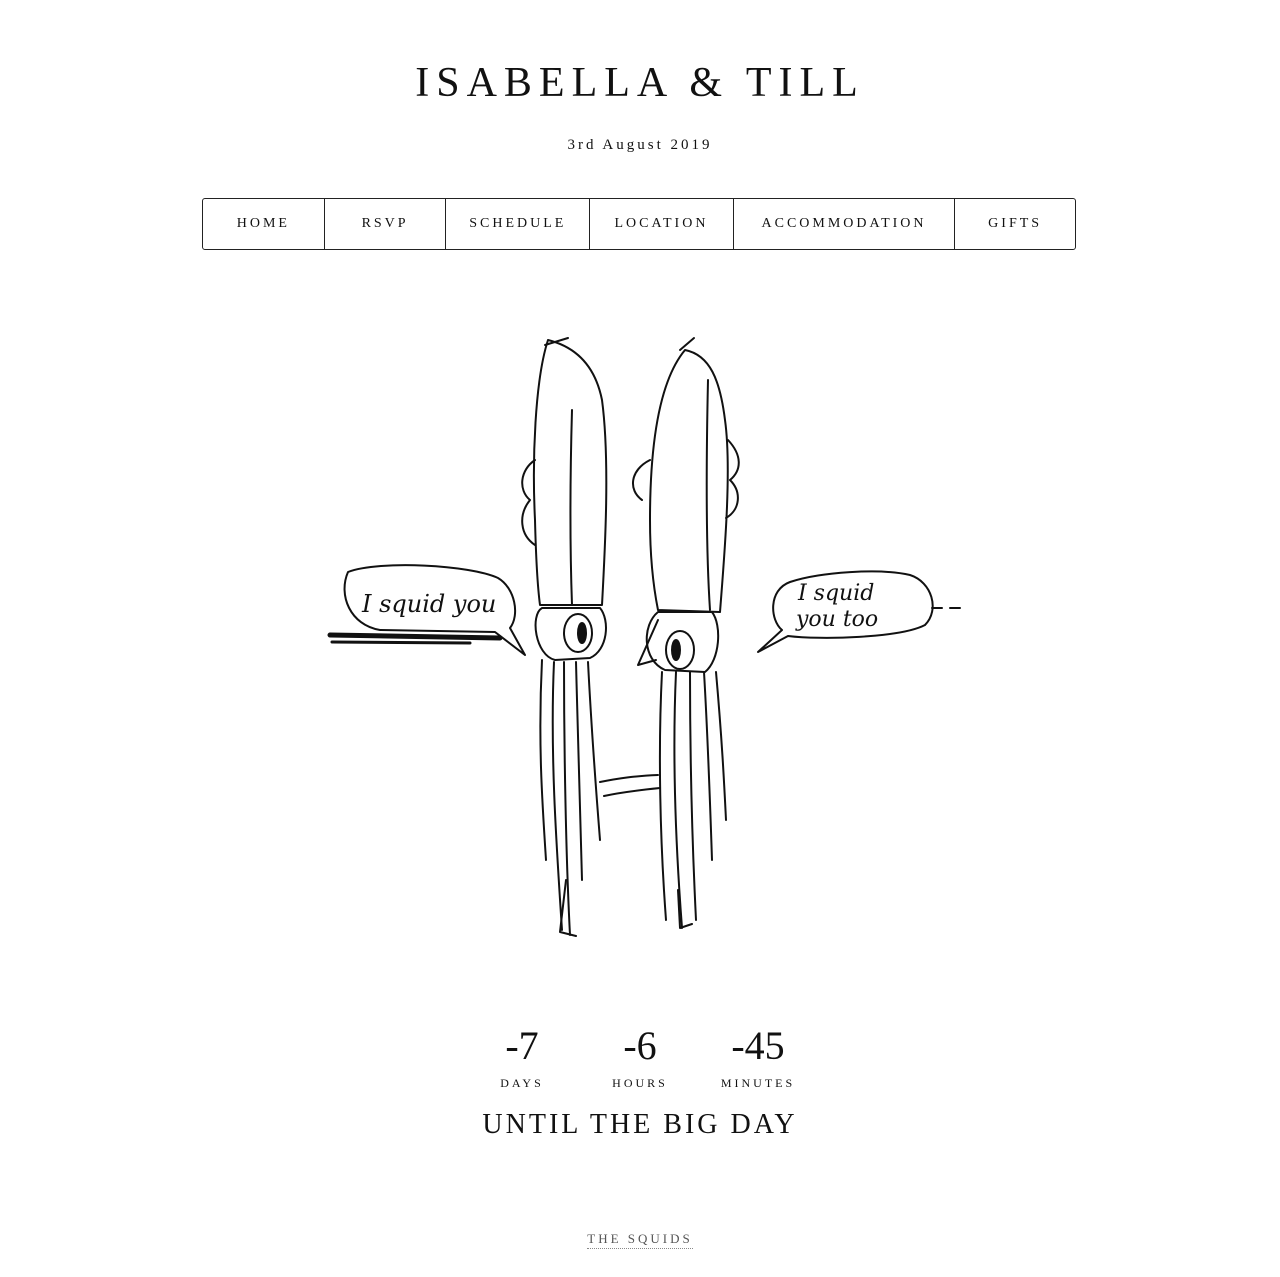  I want to click on nav-location: LOCATION, so click(662, 224).